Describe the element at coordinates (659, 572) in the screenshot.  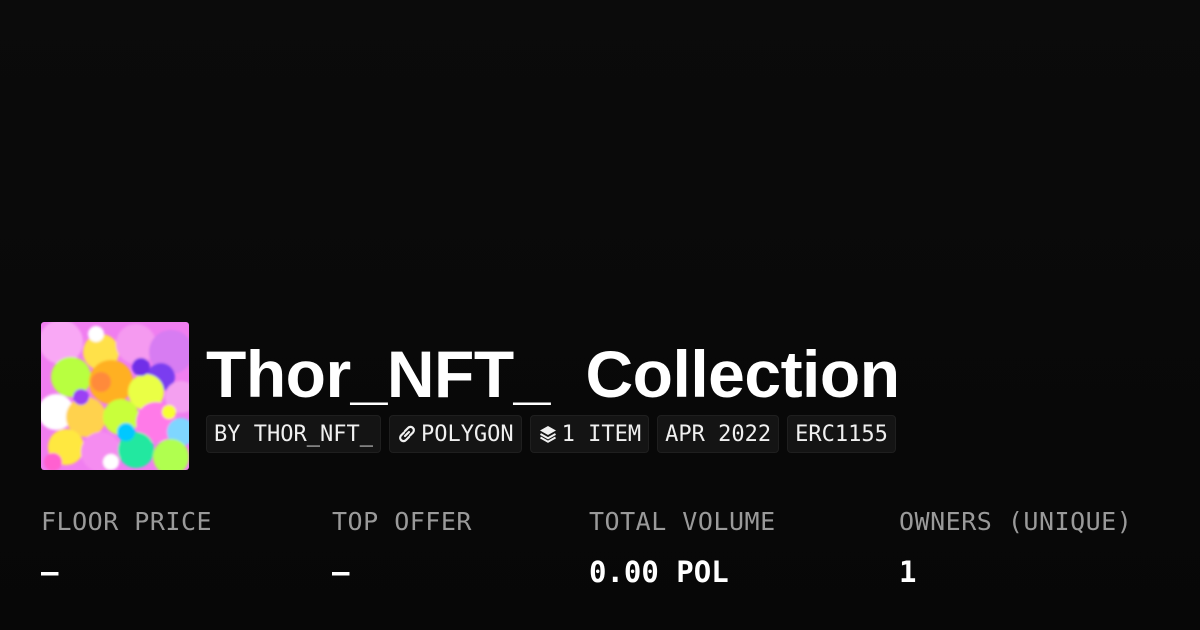
I see `total-volume-value: 0.00 POL` at that location.